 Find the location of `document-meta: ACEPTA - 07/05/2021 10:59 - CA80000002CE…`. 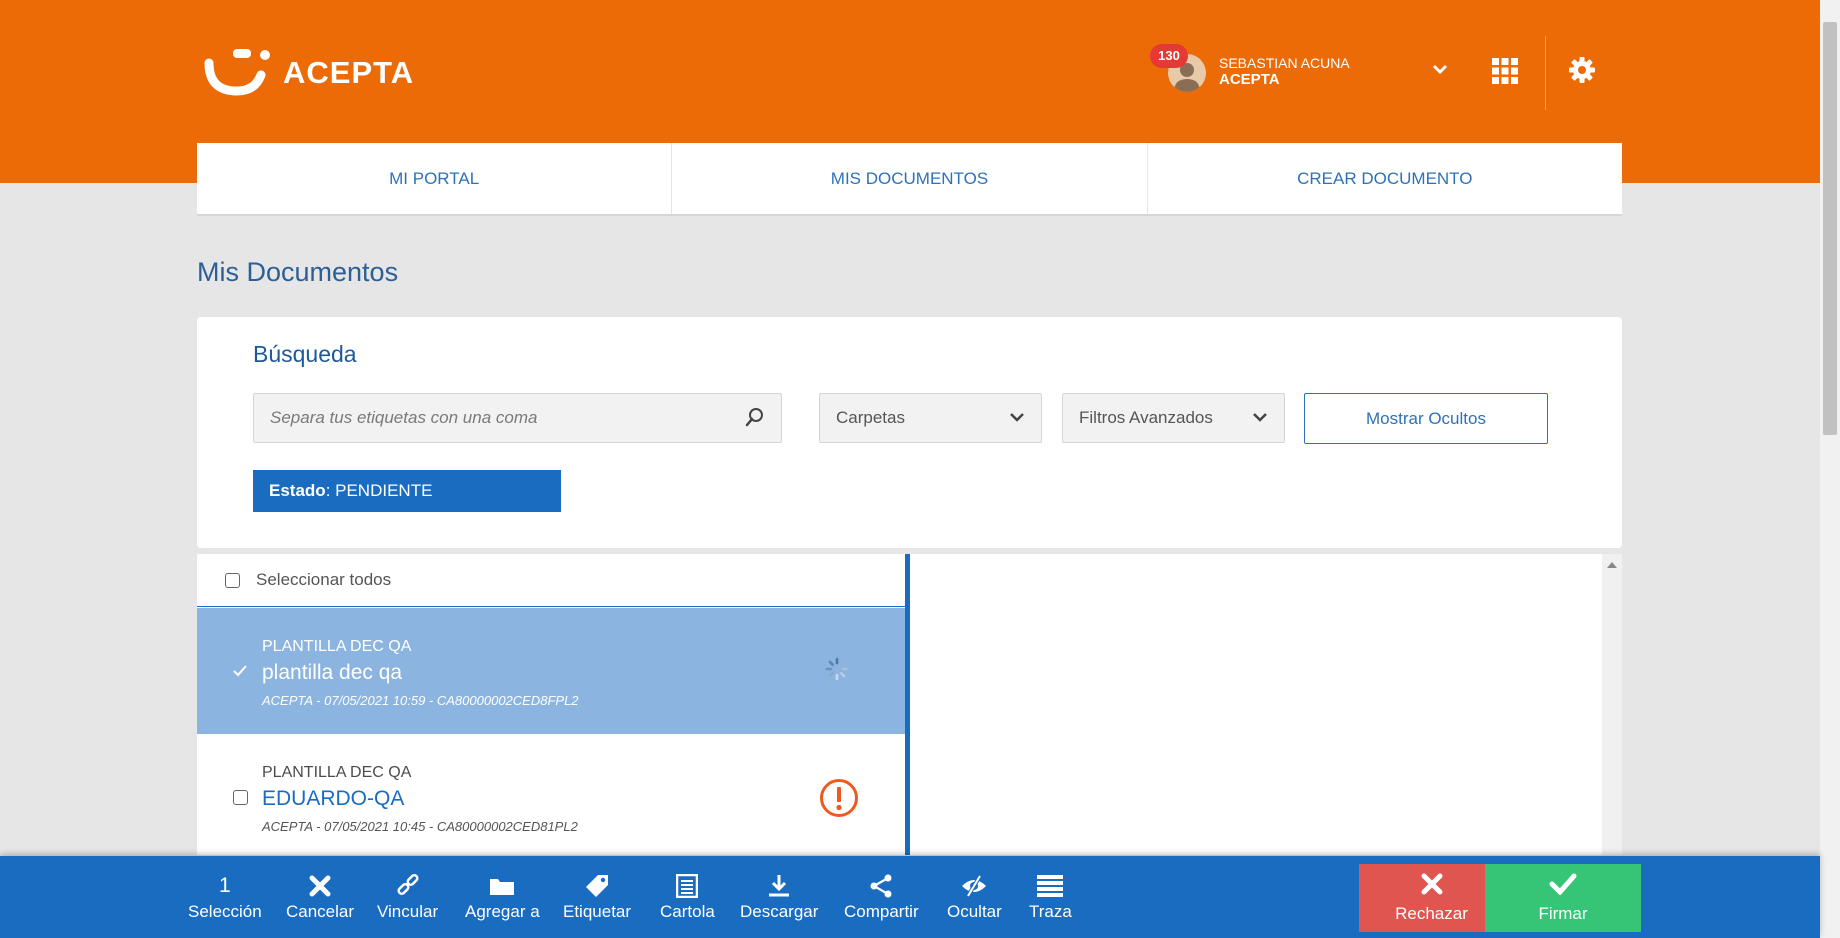

document-meta: ACEPTA - 07/05/2021 10:59 - CA80000002CE… is located at coordinates (420, 700).